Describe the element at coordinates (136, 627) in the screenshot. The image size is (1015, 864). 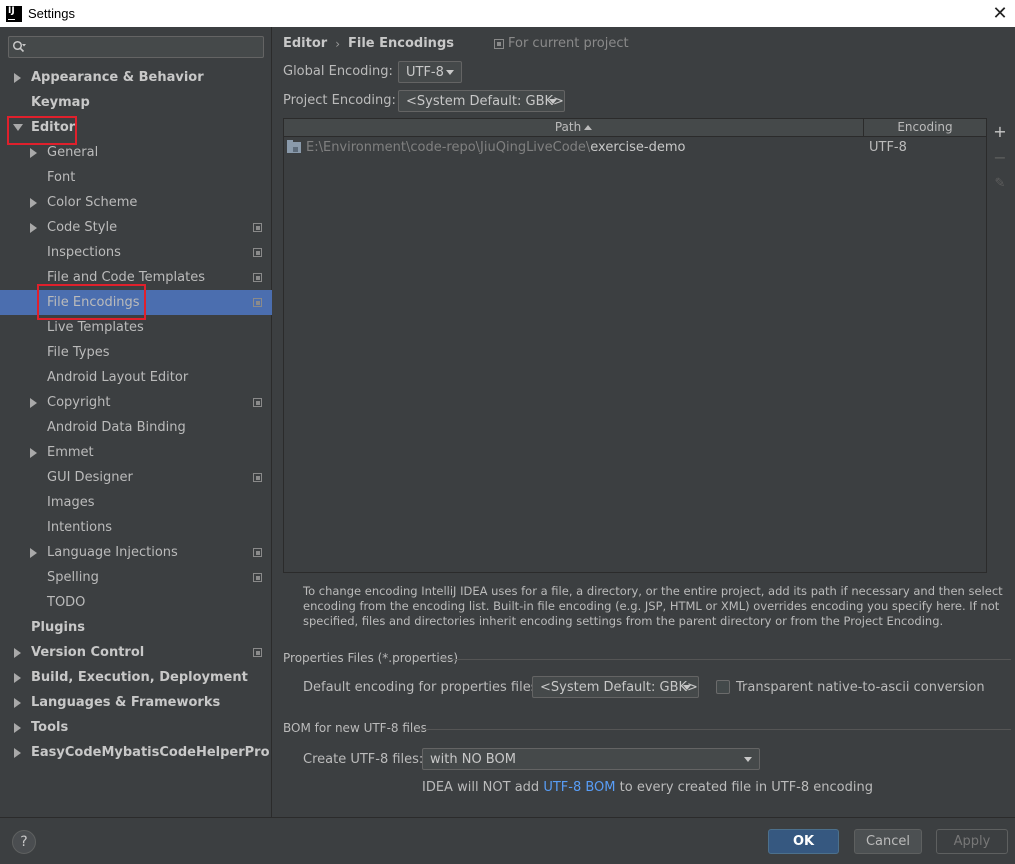
I see `tree-item-plugins: Plugins` at that location.